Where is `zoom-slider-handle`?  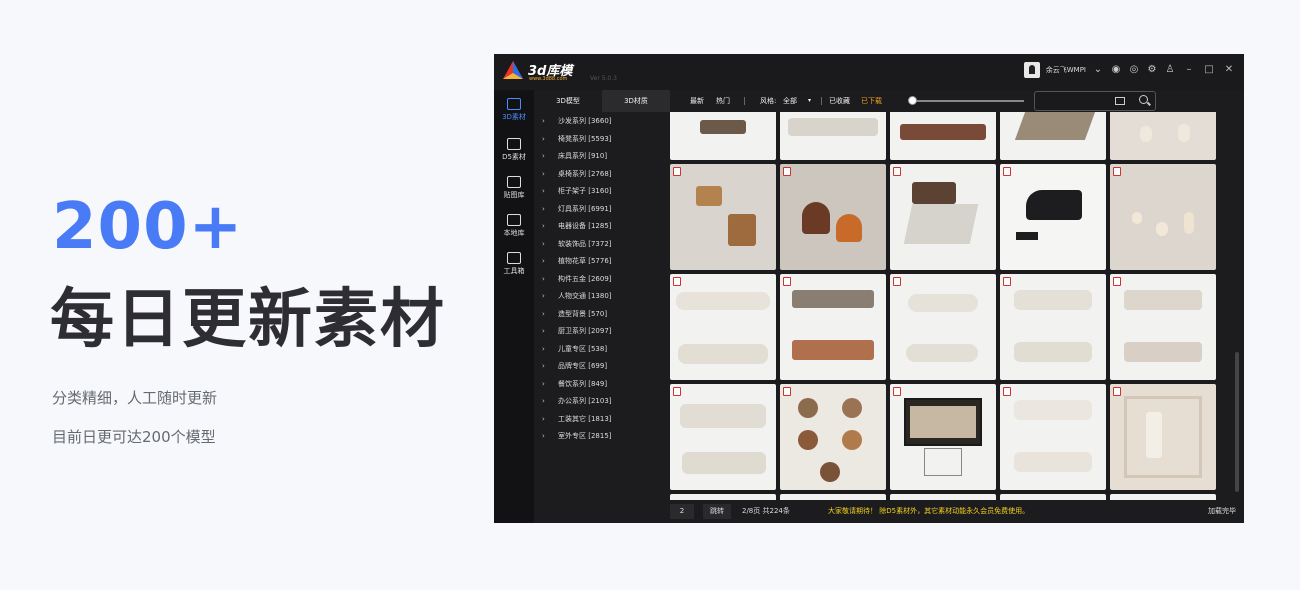
zoom-slider-handle is located at coordinates (912, 100).